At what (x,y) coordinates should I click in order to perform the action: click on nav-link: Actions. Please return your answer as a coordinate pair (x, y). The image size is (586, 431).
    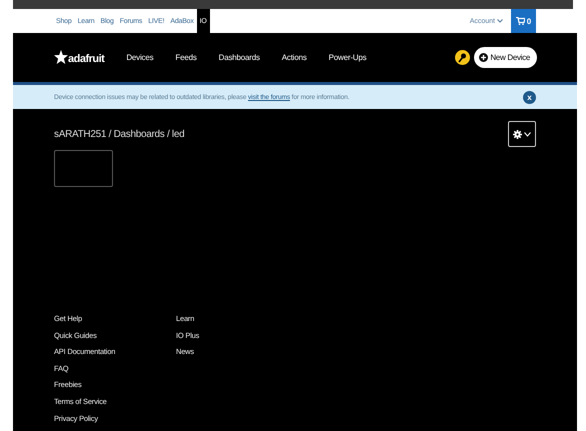
    Looking at the image, I should click on (294, 57).